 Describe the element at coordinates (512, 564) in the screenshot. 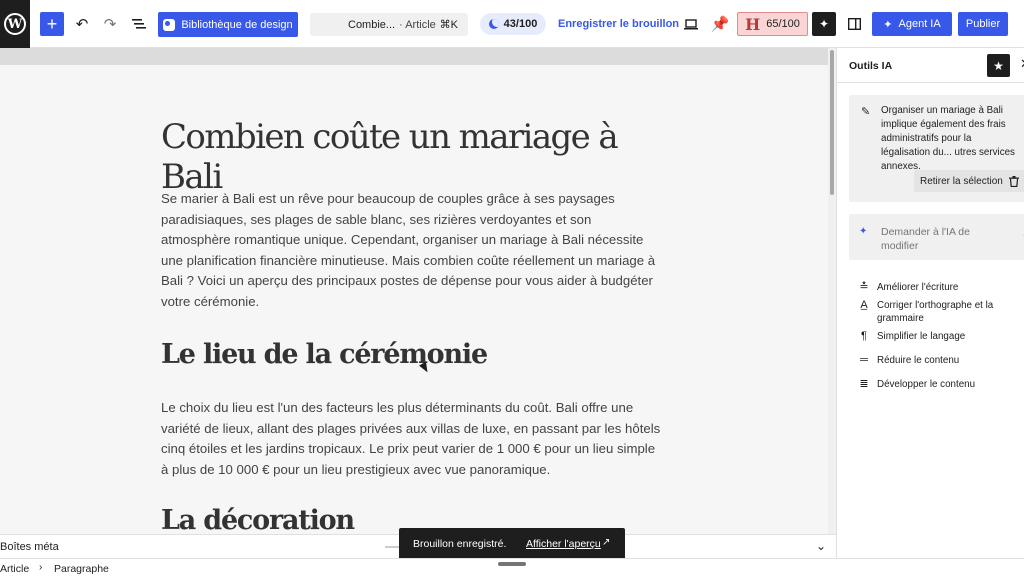

I see `panel-resize-handle` at that location.